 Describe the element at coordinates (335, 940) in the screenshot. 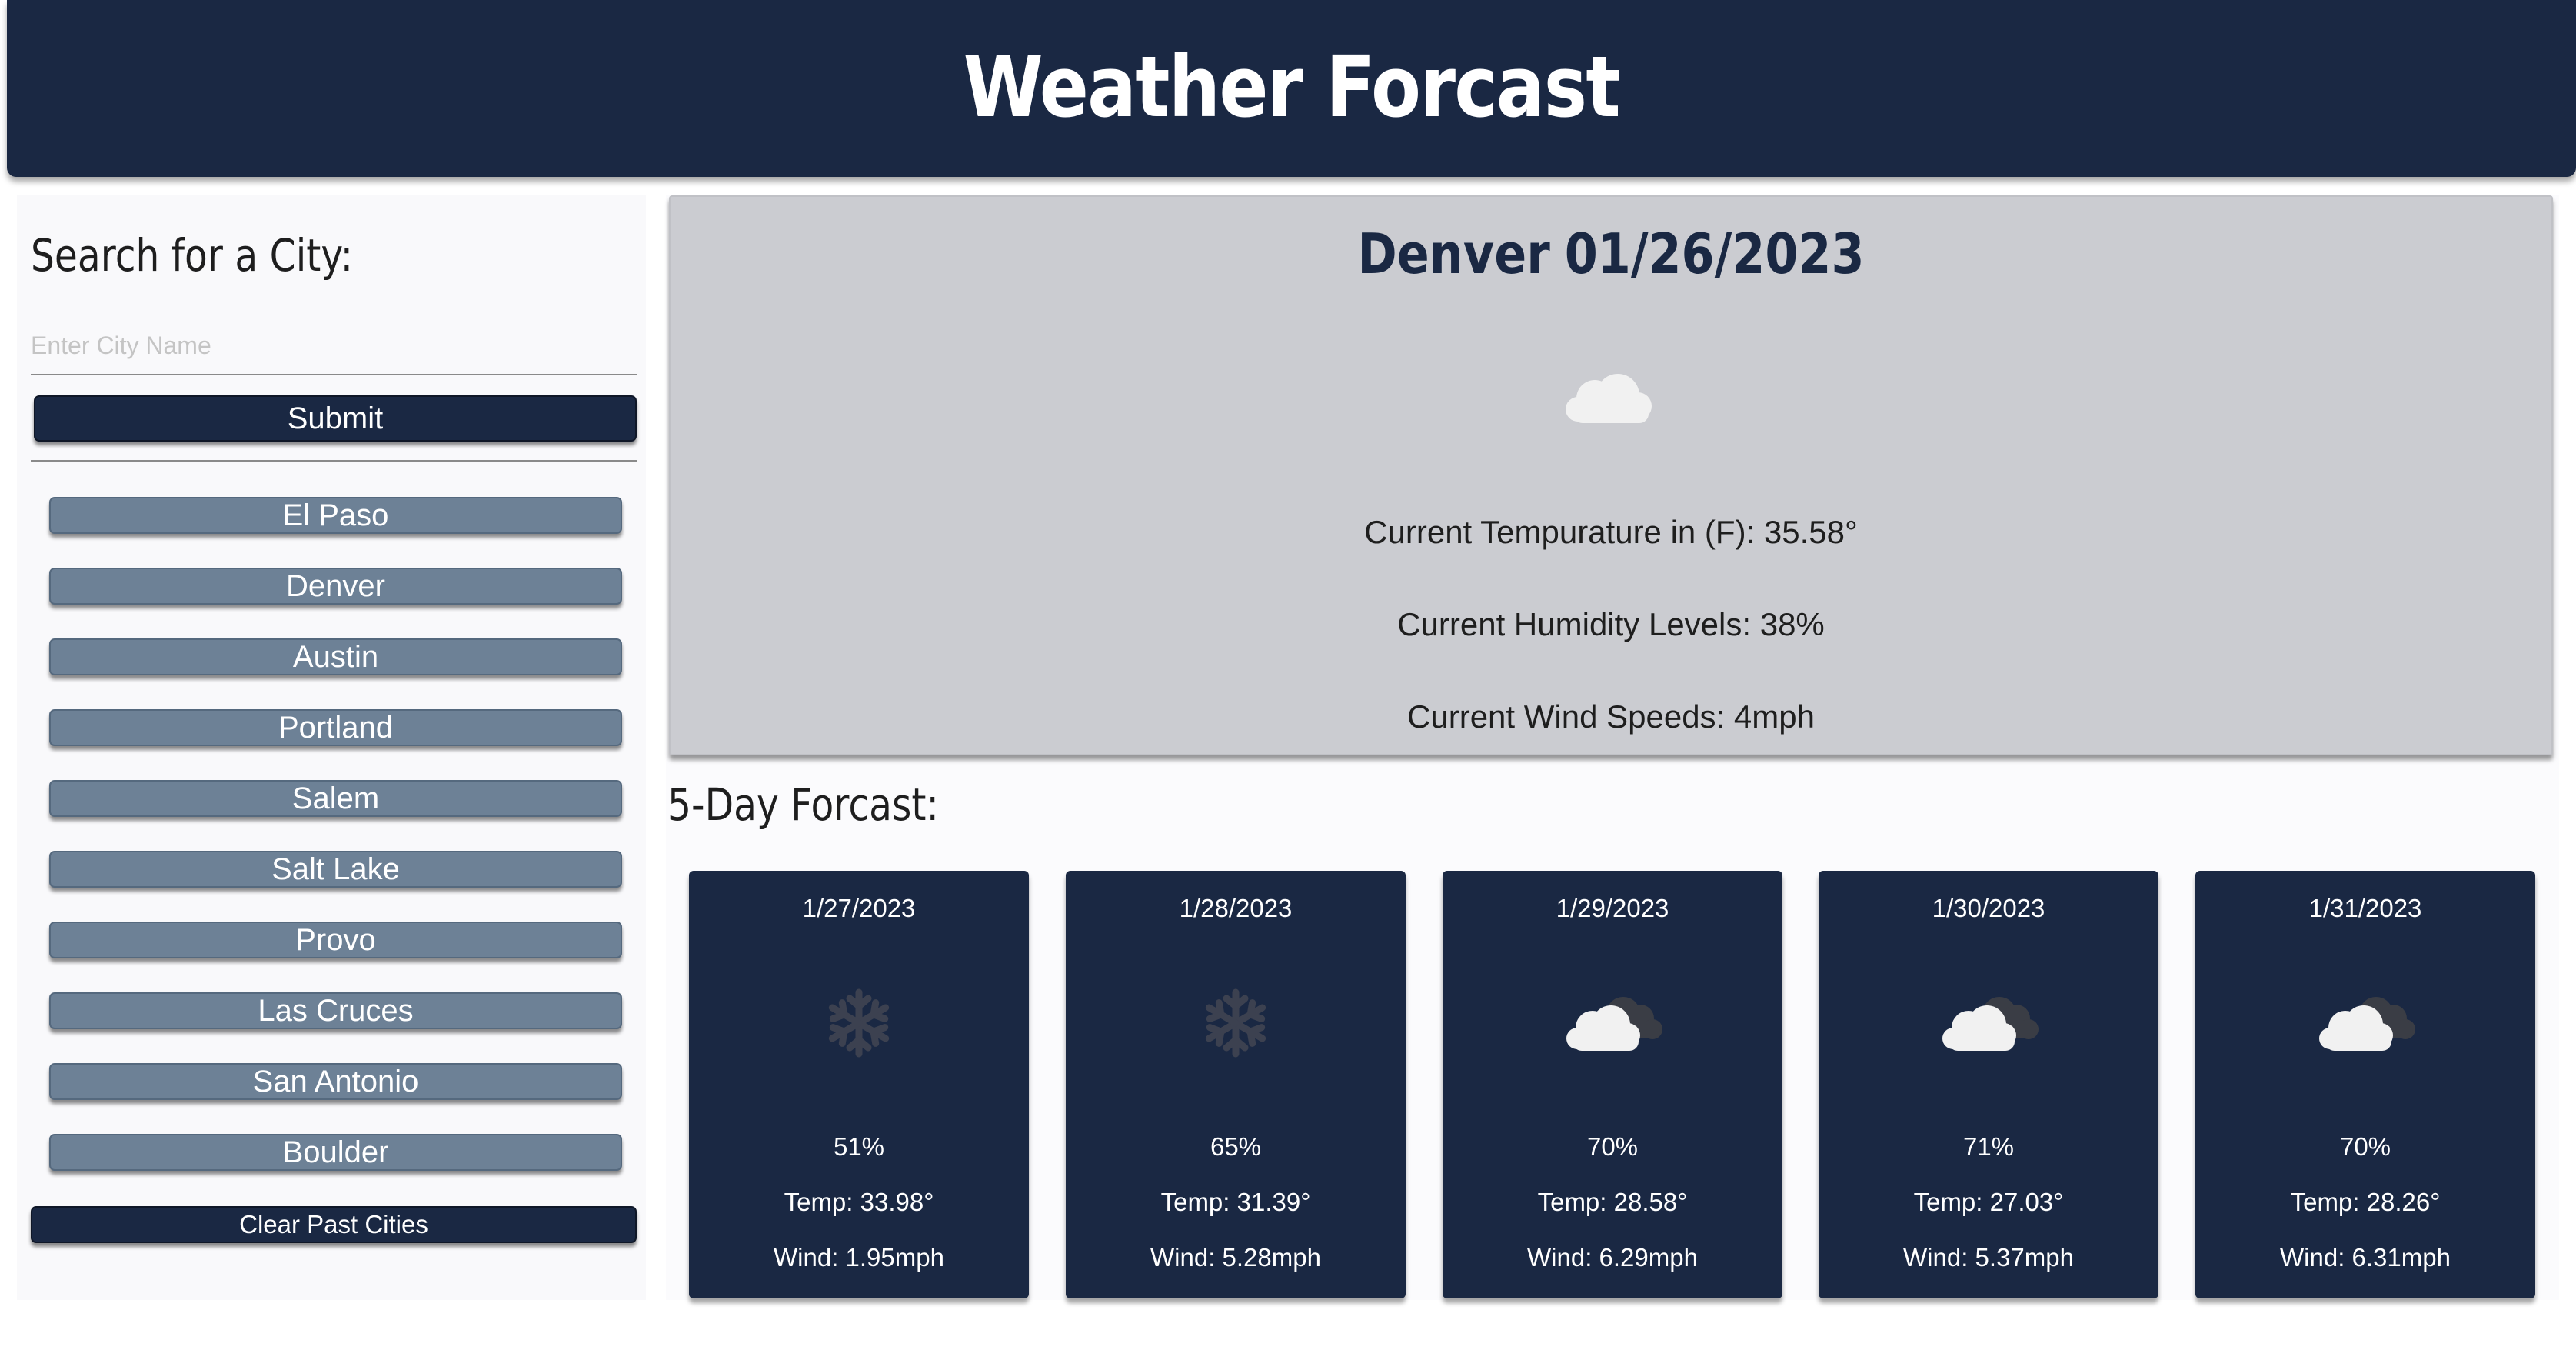

I see `past-city-button: Provo` at that location.